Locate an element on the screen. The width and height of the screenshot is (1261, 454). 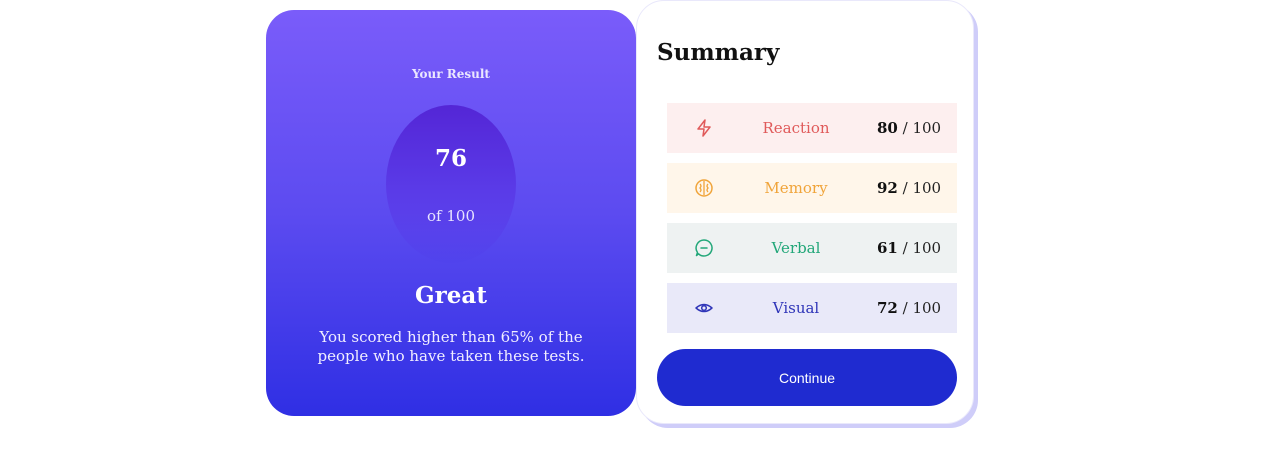
chat-bubble-icon is located at coordinates (704, 248).